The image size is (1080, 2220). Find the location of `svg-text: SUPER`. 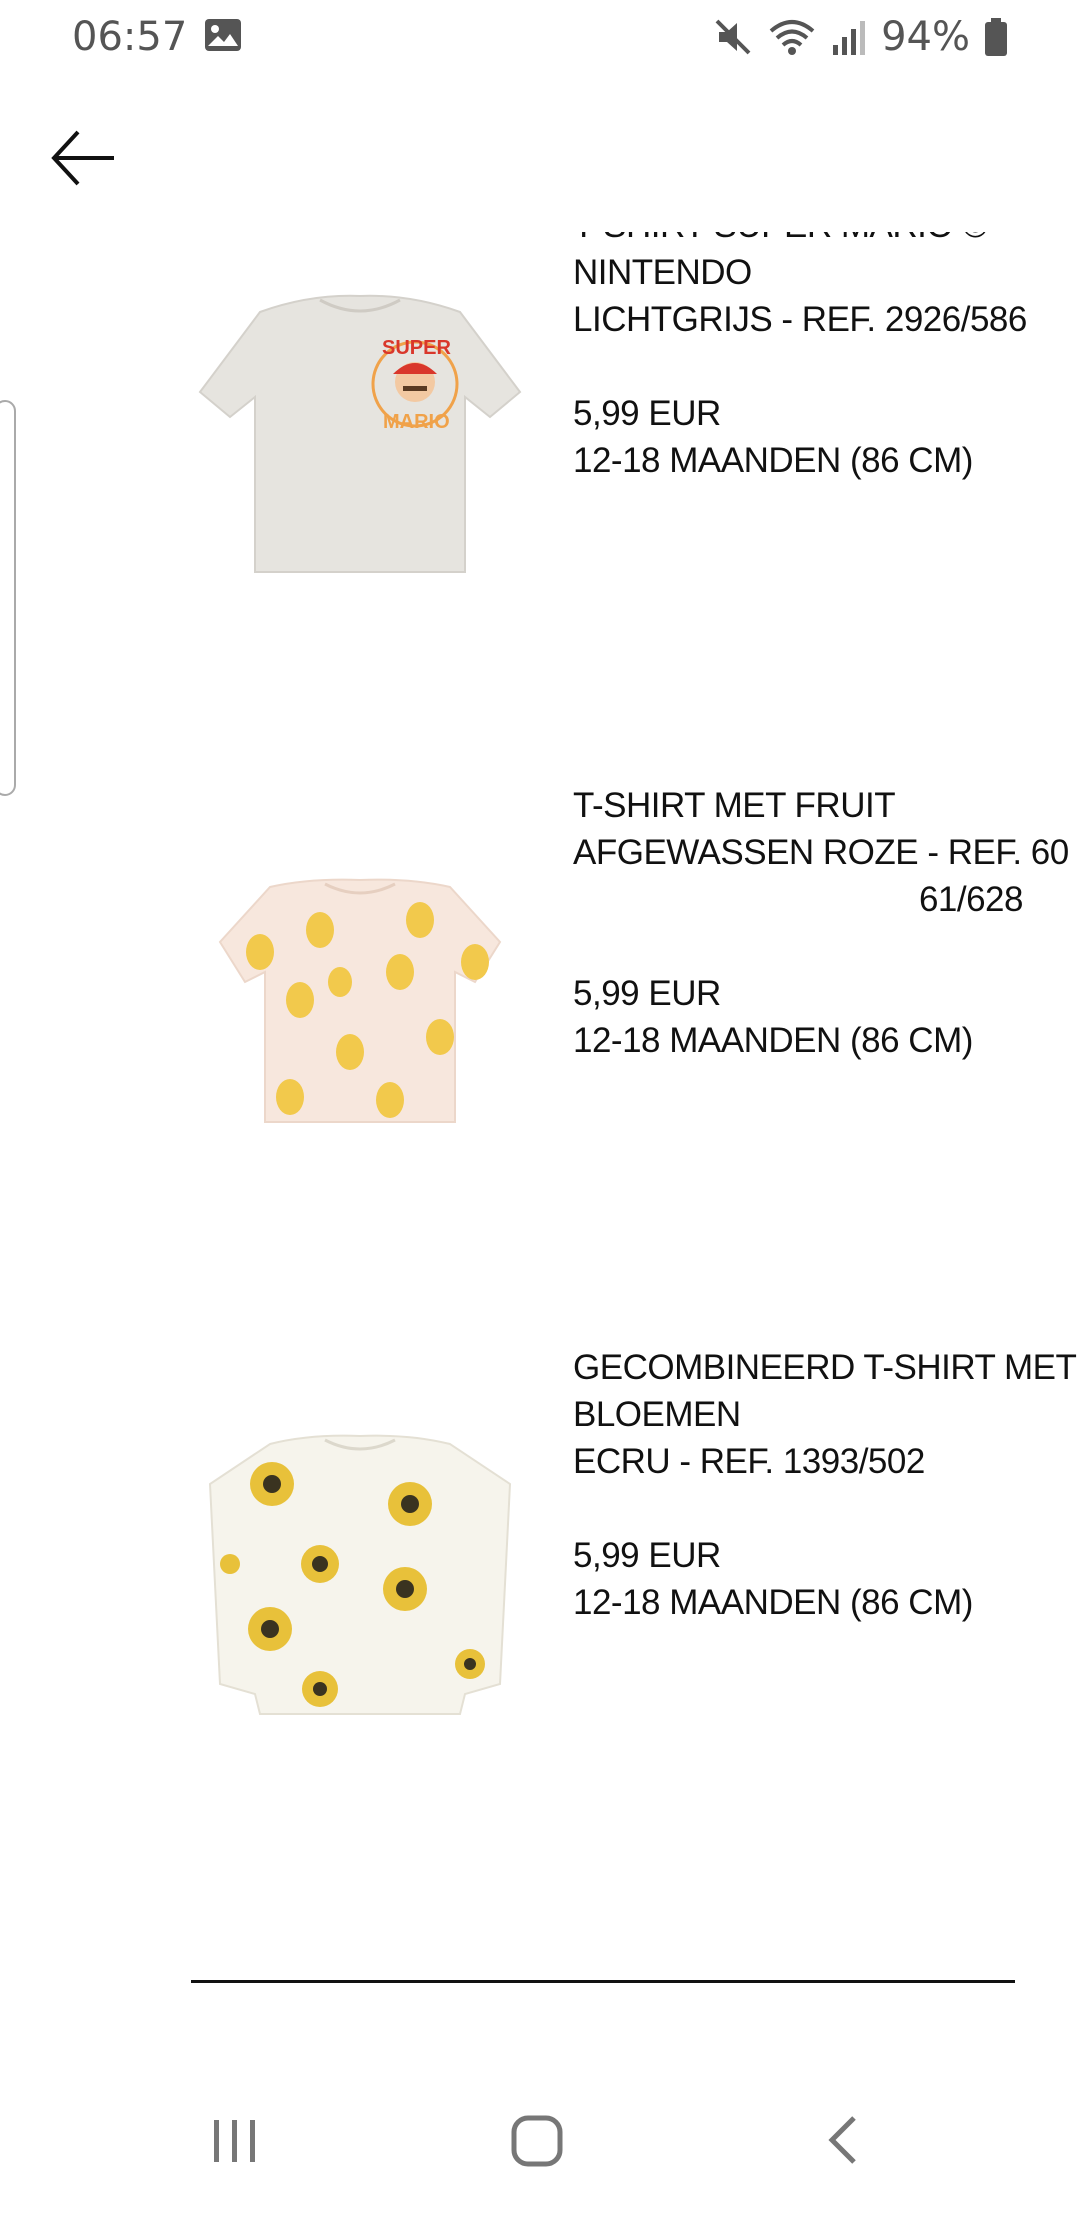

svg-text: SUPER is located at coordinates (416, 348).